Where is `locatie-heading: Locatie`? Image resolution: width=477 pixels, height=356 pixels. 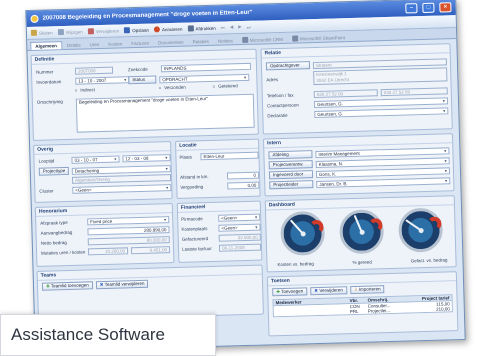 locatie-heading: Locatie is located at coordinates (217, 145).